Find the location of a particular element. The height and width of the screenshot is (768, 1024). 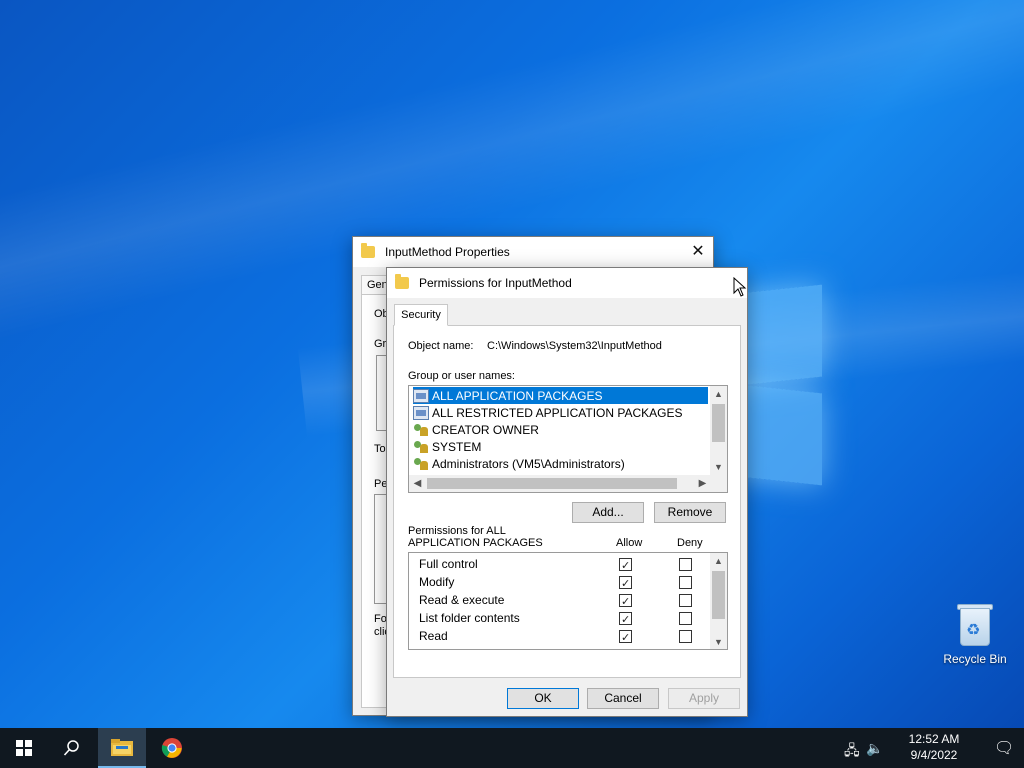

permissions-title: Permissions for InputMethod is located at coordinates (495, 283).